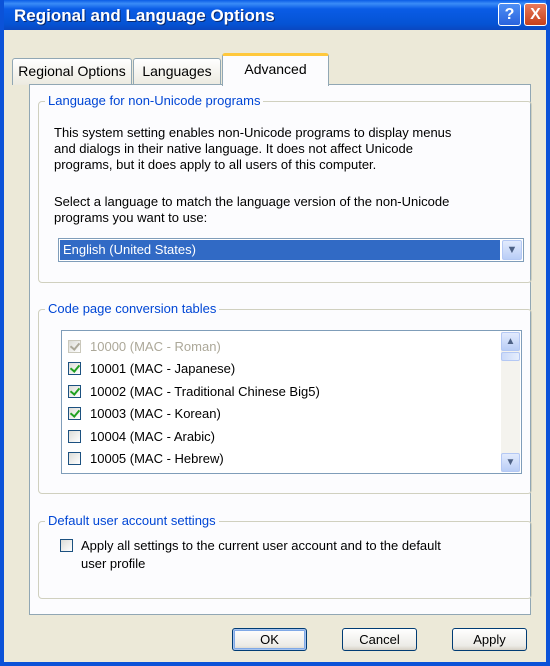  Describe the element at coordinates (157, 458) in the screenshot. I see `list-item-label: 10005 (MAC - Hebrew)` at that location.